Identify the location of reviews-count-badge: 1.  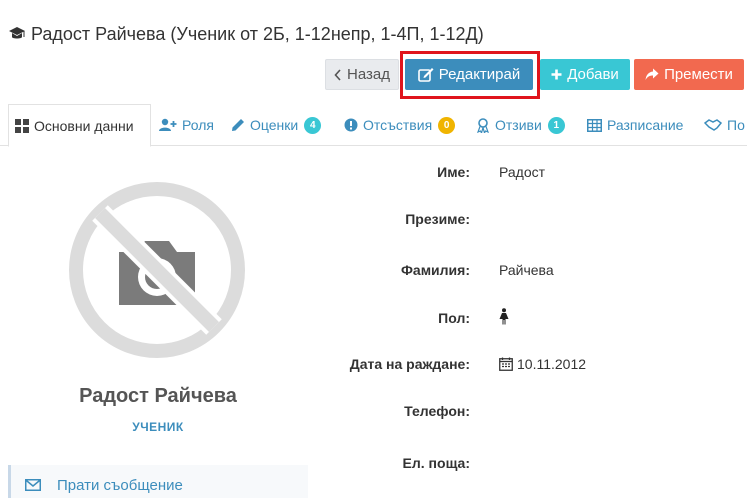
(556, 125).